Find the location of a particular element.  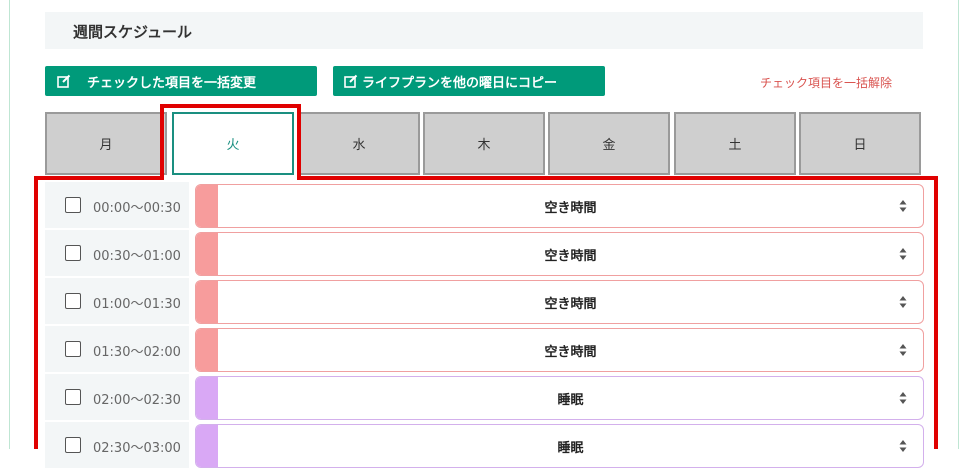

tab-label: 金 is located at coordinates (609, 145).